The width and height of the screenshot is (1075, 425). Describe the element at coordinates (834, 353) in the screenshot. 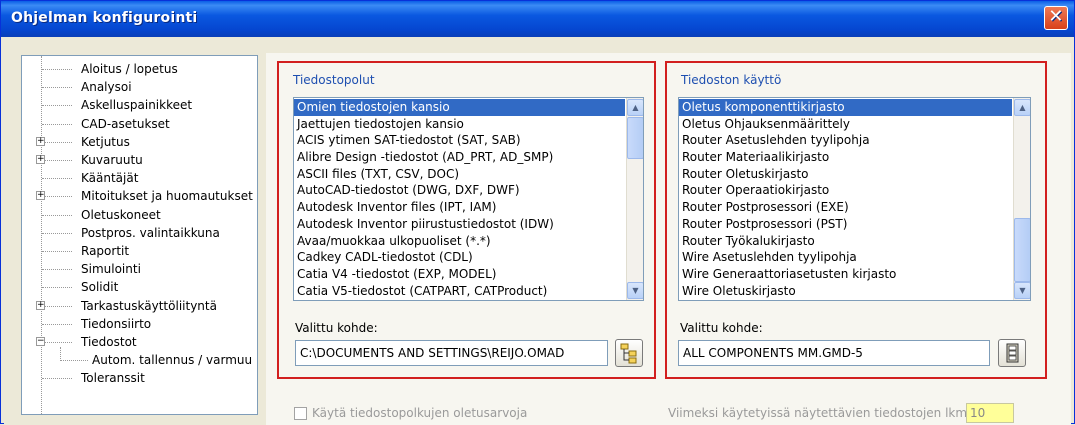

I see `file-usage-selected-input: ALL COMPONENTS MM.GMD-5` at that location.